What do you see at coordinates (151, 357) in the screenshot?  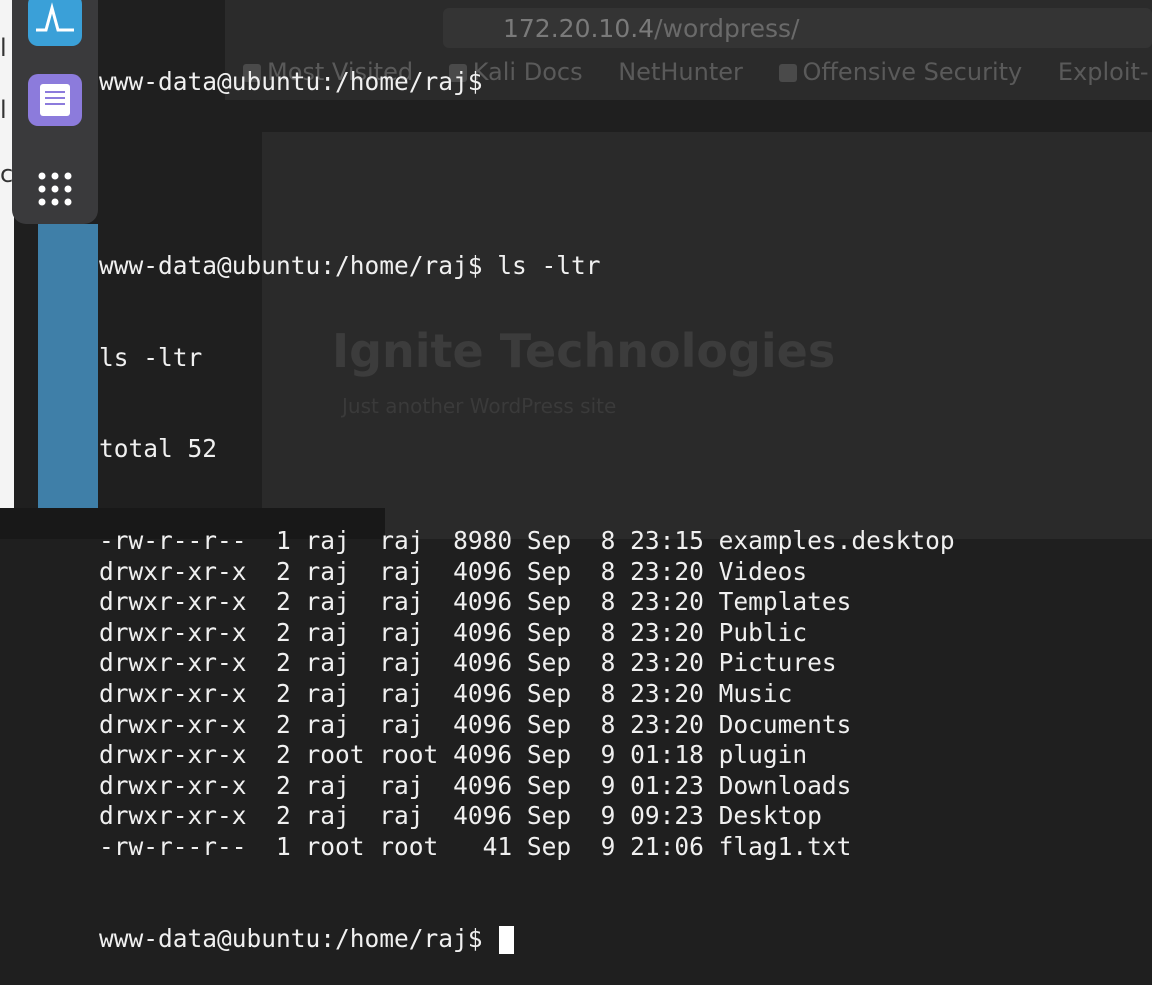 I see `terminal-line: ls -ltr` at bounding box center [151, 357].